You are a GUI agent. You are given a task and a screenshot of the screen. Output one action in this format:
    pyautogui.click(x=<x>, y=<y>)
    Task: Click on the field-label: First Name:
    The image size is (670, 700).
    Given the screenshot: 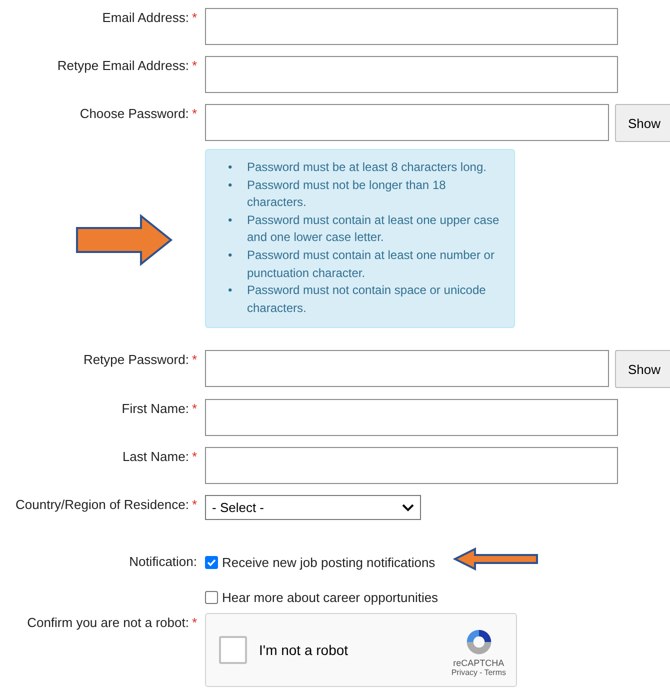 What is the action you would take?
    pyautogui.click(x=155, y=408)
    